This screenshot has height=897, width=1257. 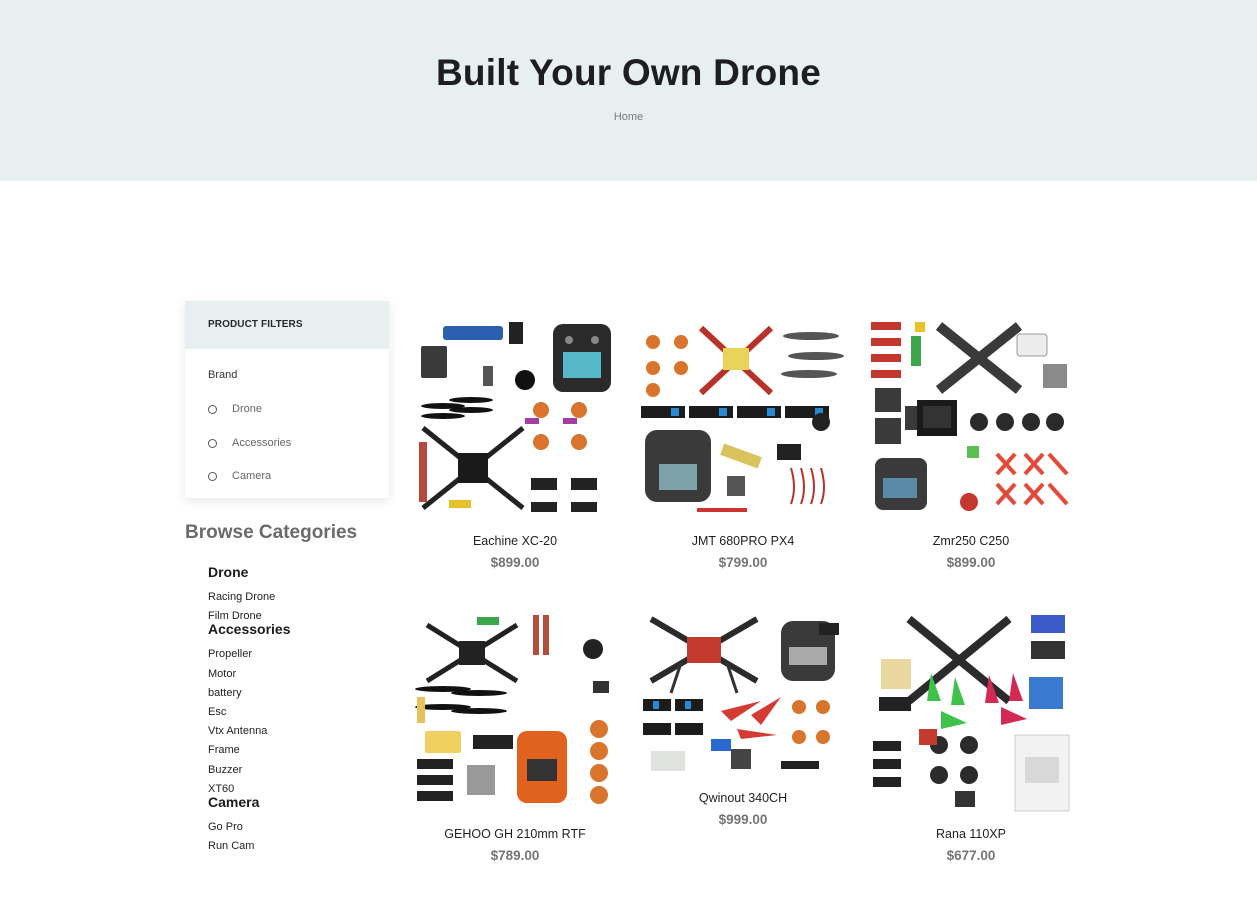 I want to click on category-link-run-cam: Run Cam, so click(x=293, y=846).